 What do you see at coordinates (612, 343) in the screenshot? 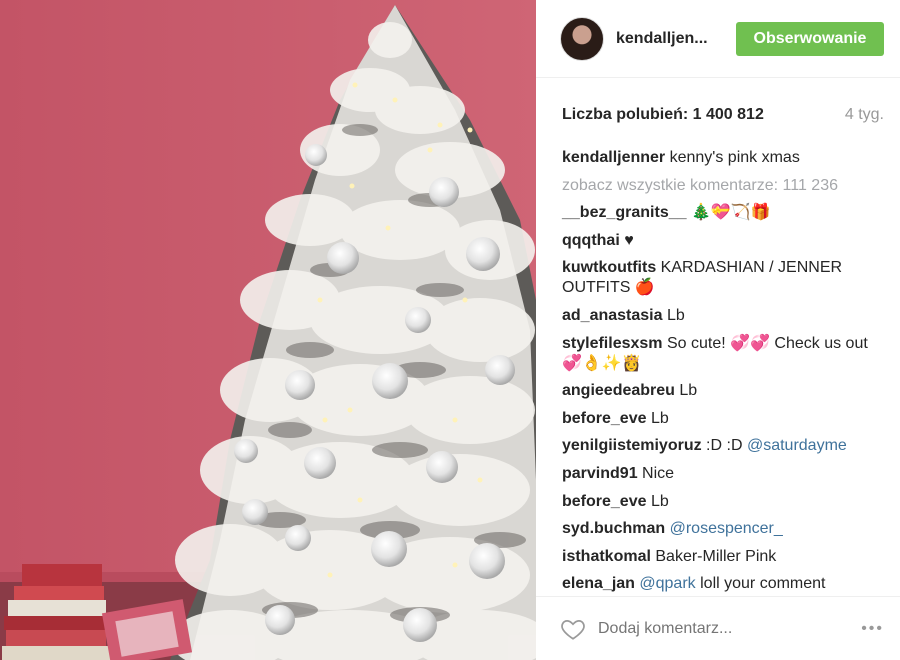
I see `comment-username: stylefilesxsm` at bounding box center [612, 343].